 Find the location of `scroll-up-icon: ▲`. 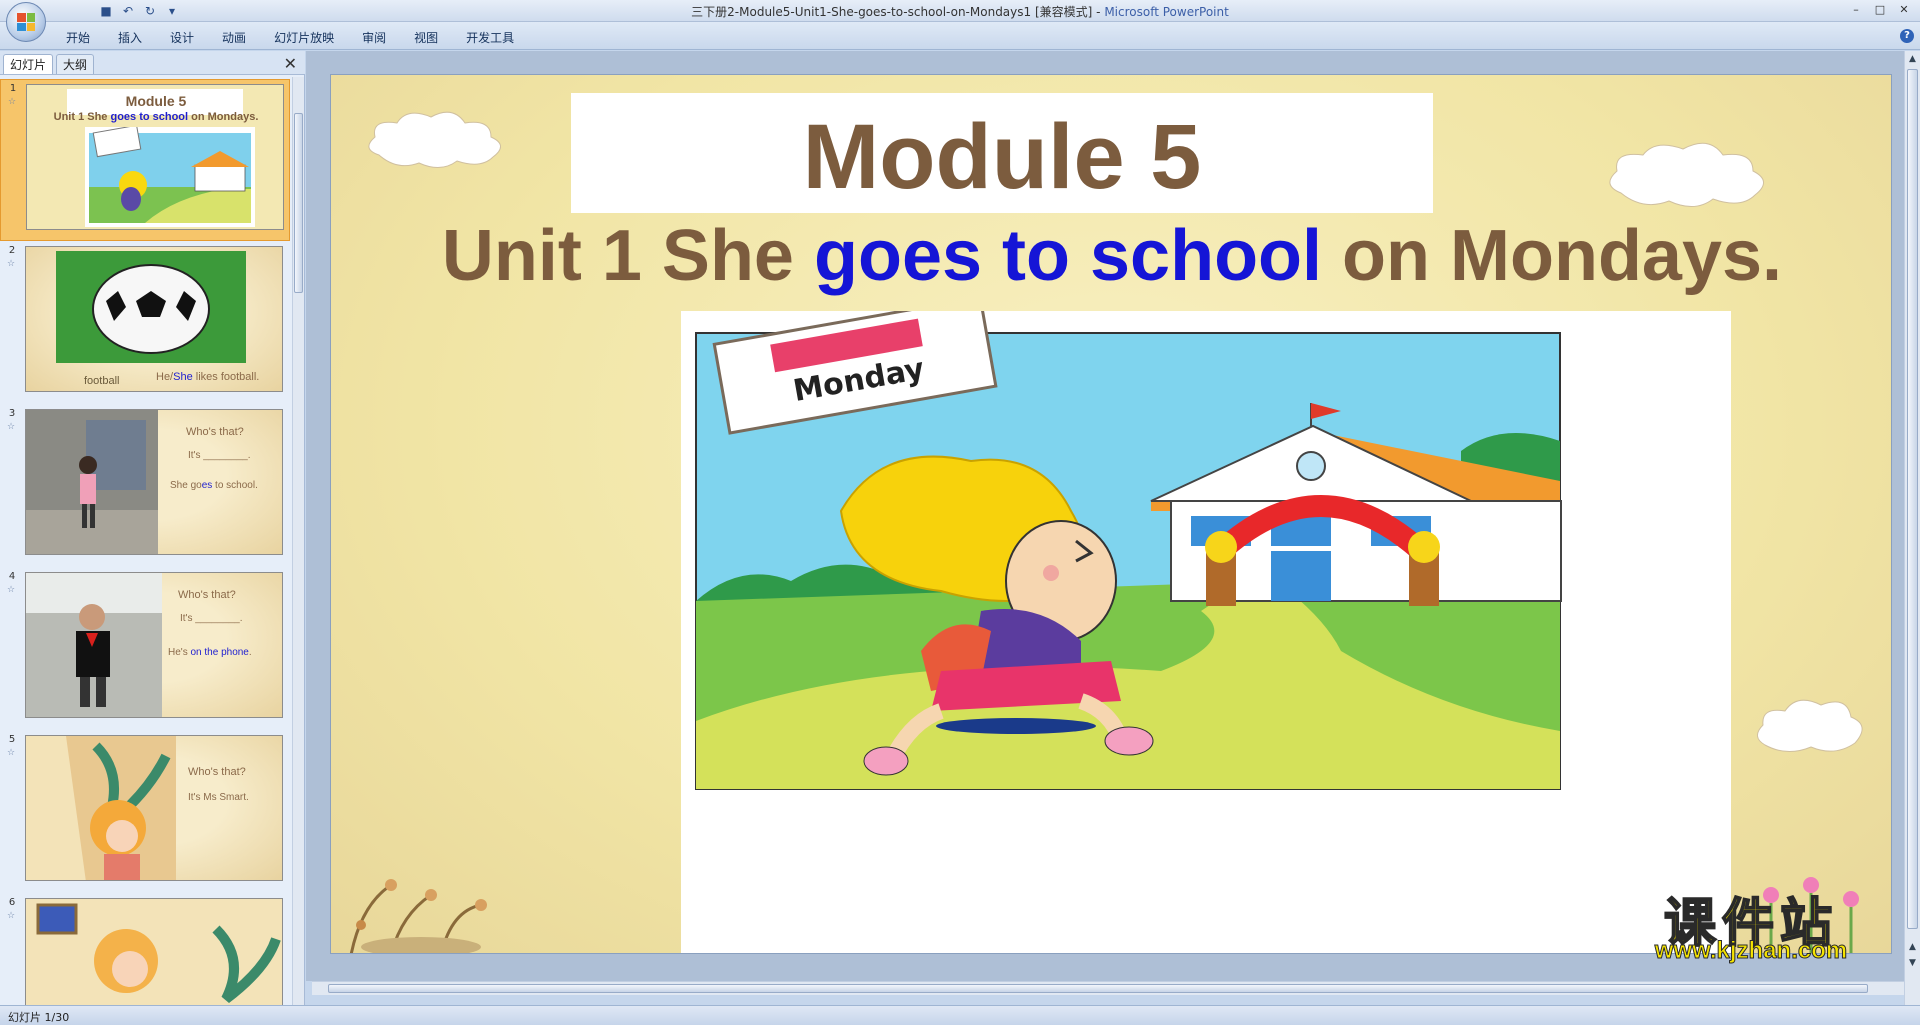

scroll-up-icon: ▲ is located at coordinates (1912, 59).